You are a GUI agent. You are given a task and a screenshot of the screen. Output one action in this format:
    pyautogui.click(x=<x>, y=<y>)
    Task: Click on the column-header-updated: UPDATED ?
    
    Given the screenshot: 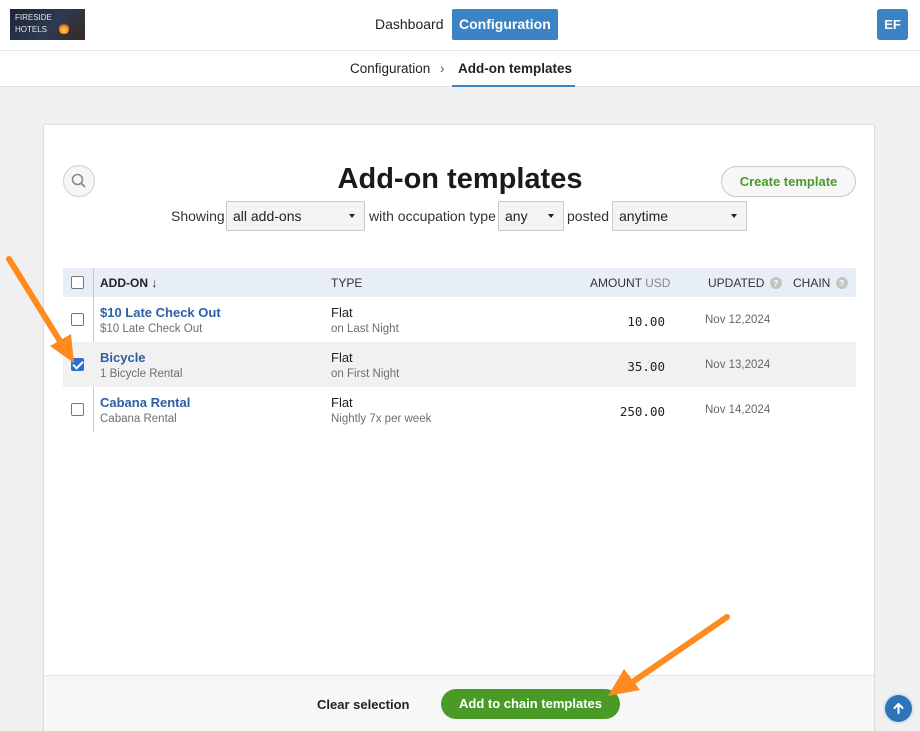 What is the action you would take?
    pyautogui.click(x=745, y=283)
    